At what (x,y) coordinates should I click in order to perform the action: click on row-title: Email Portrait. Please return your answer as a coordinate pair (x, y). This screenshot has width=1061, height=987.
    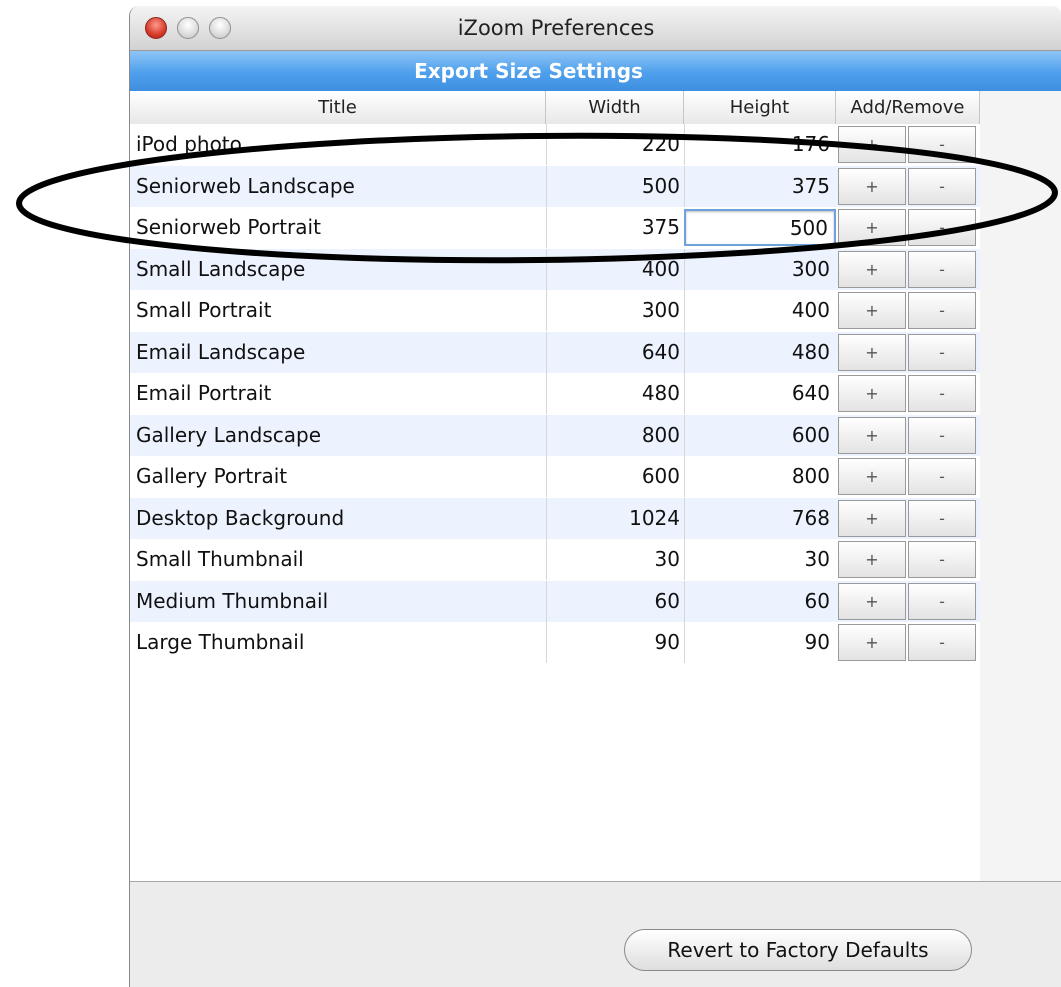
    Looking at the image, I should click on (203, 393).